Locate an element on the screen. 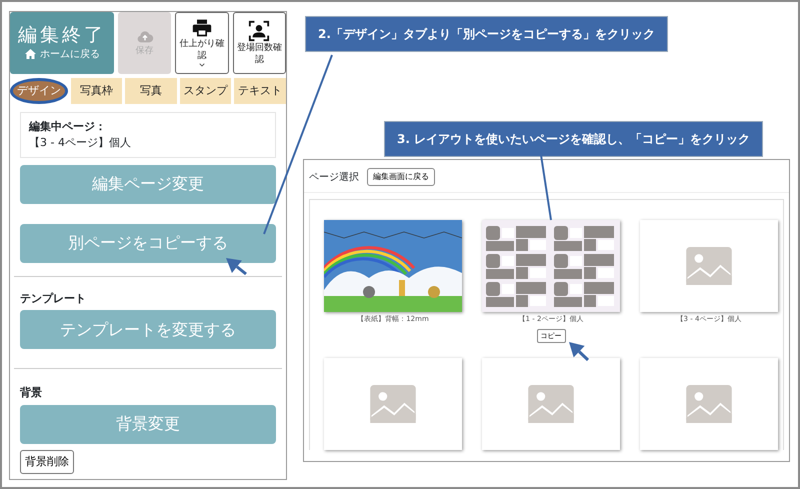 This screenshot has height=489, width=800. tab: テキスト is located at coordinates (260, 91).